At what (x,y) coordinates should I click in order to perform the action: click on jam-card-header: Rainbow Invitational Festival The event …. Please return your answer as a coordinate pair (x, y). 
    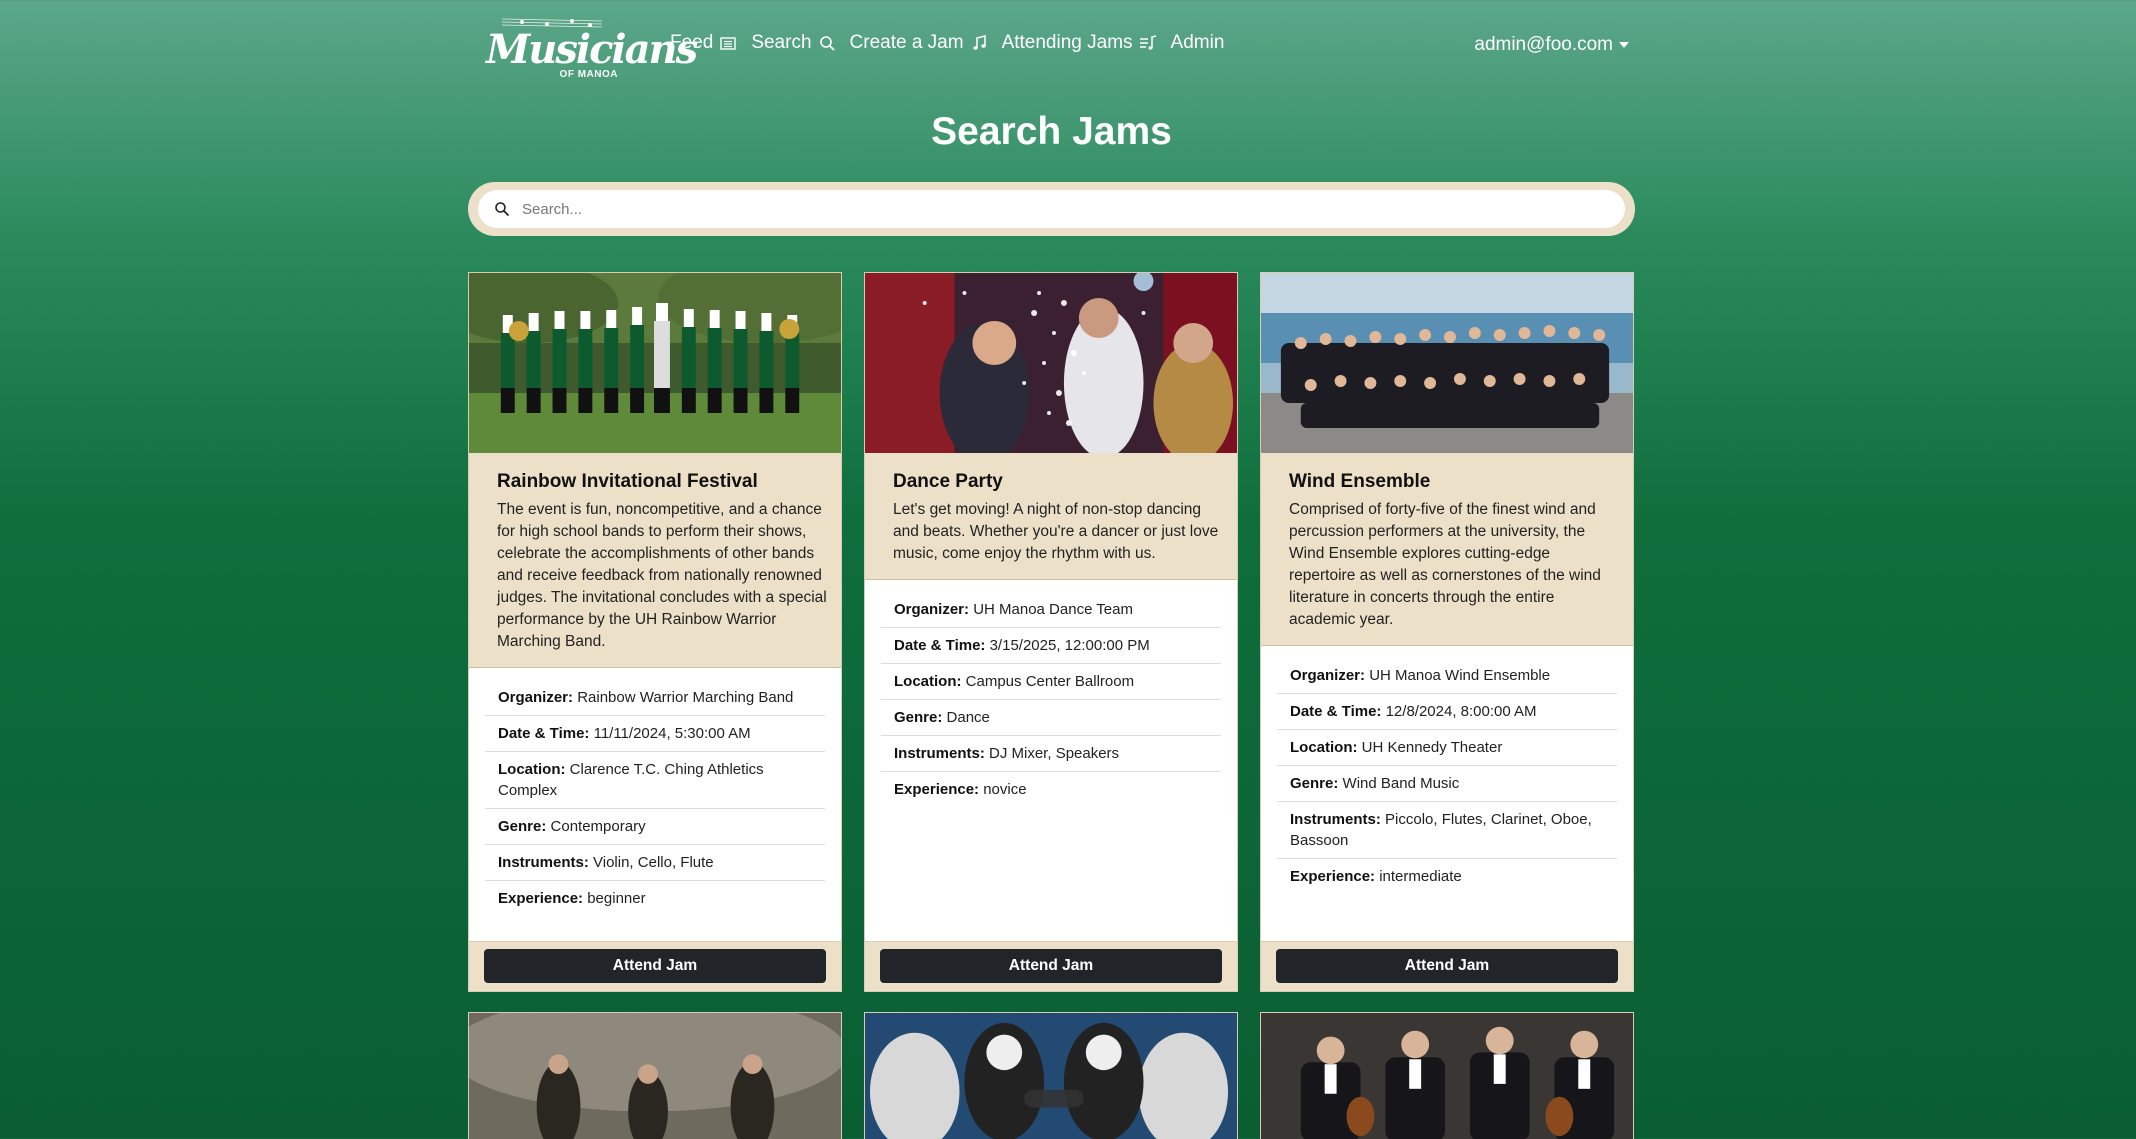
    Looking at the image, I should click on (655, 560).